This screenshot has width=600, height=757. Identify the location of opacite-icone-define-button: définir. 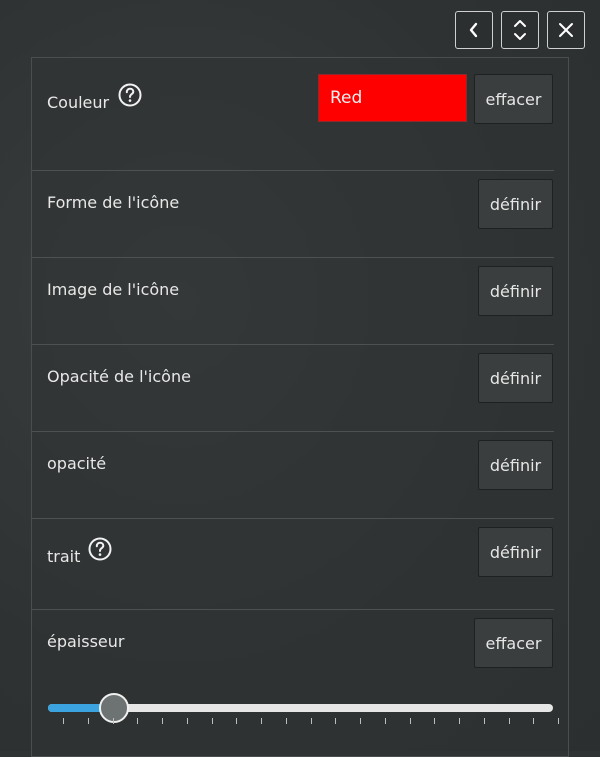
(515, 378).